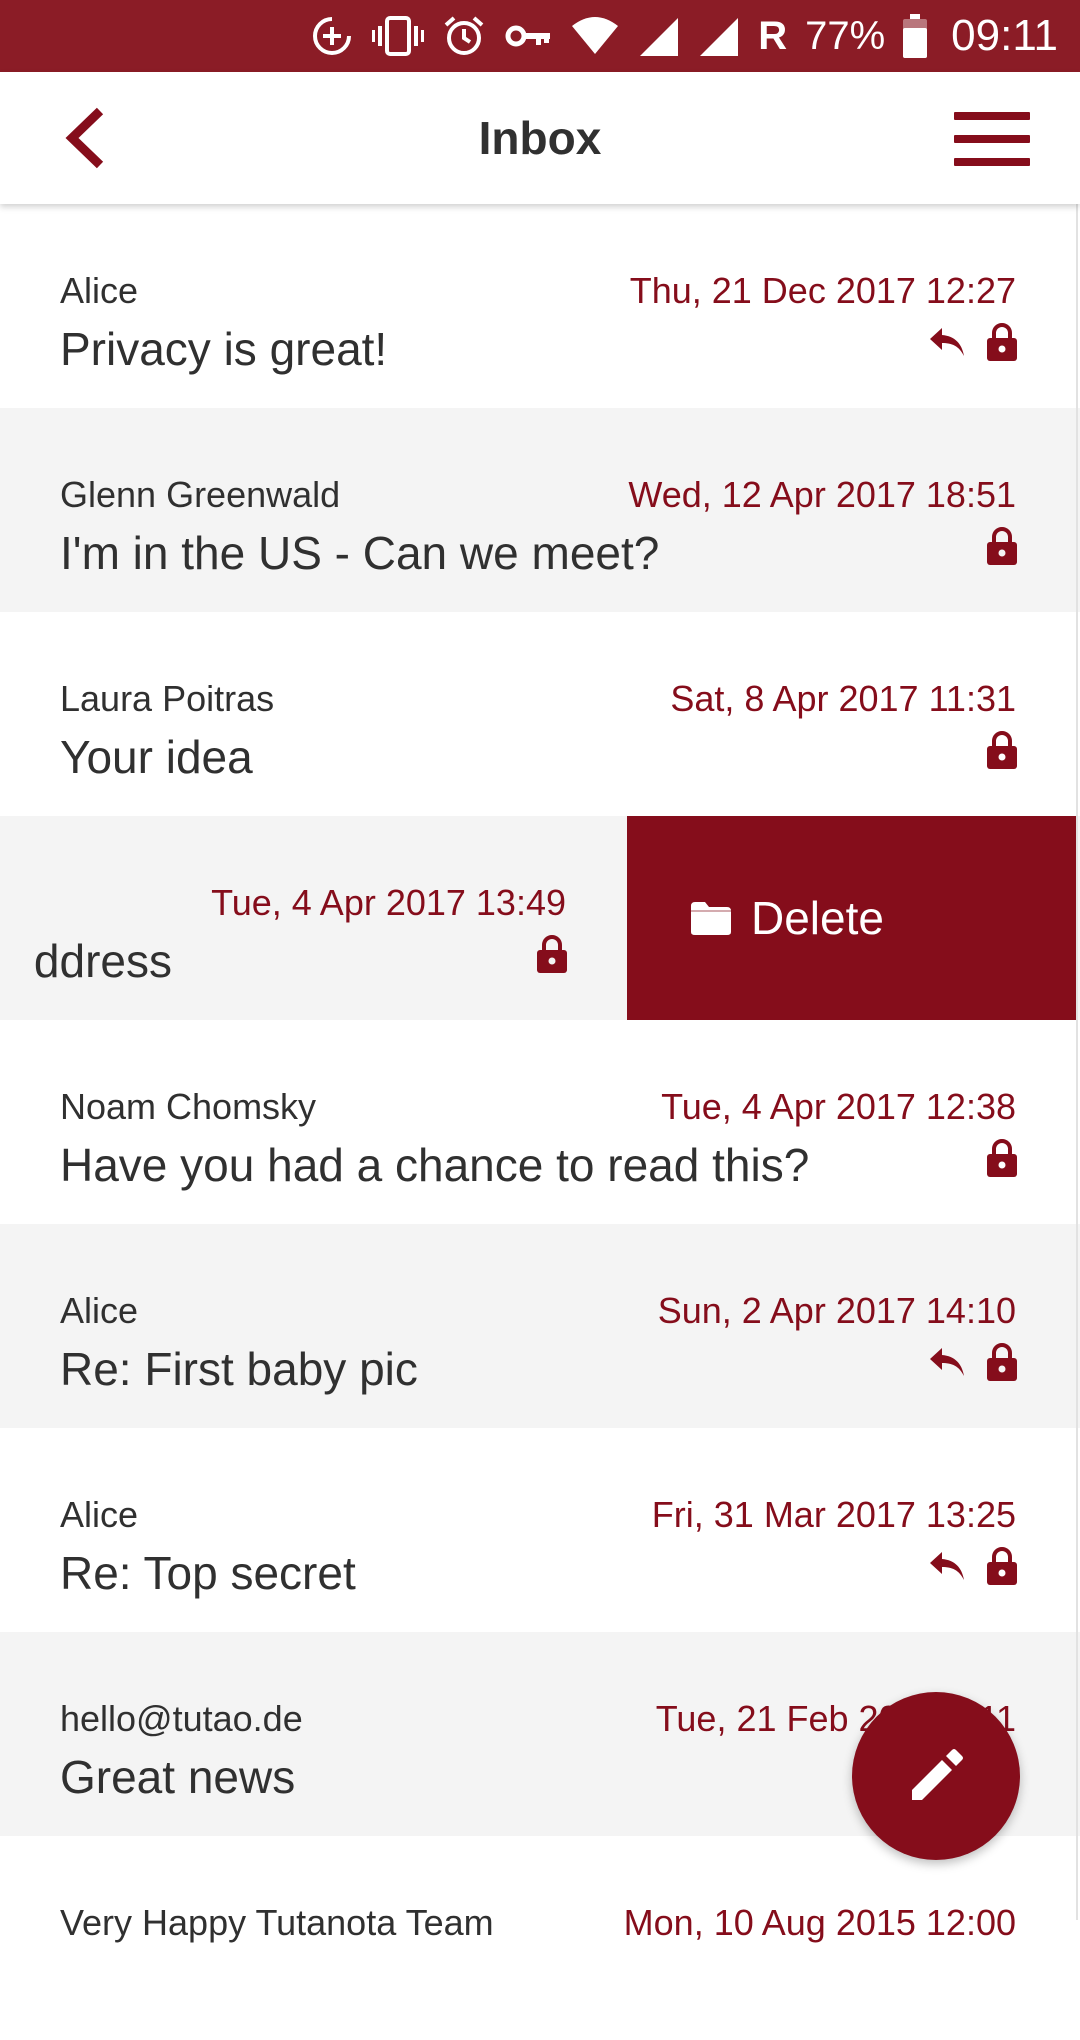 The height and width of the screenshot is (2040, 1080). Describe the element at coordinates (224, 349) in the screenshot. I see `mail-subject: Privacy is great!` at that location.